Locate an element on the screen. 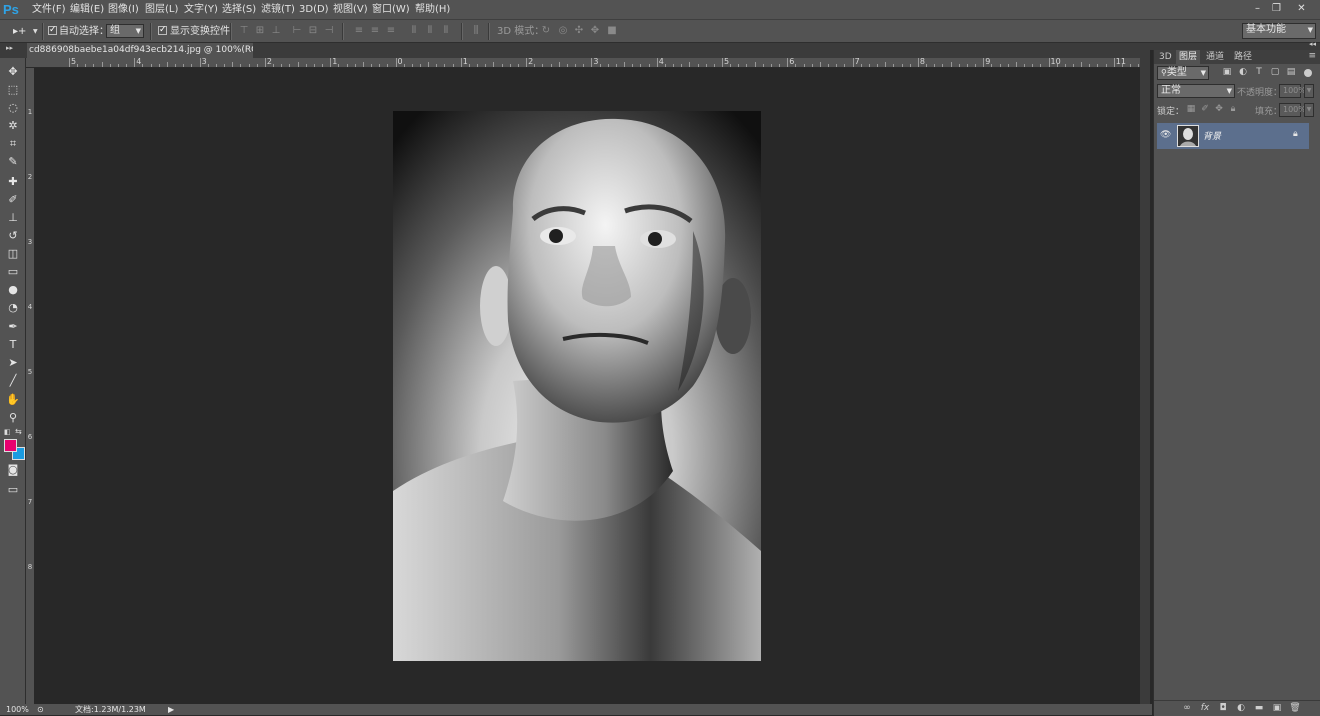  3d-pan-icon: ✣ is located at coordinates (579, 31).